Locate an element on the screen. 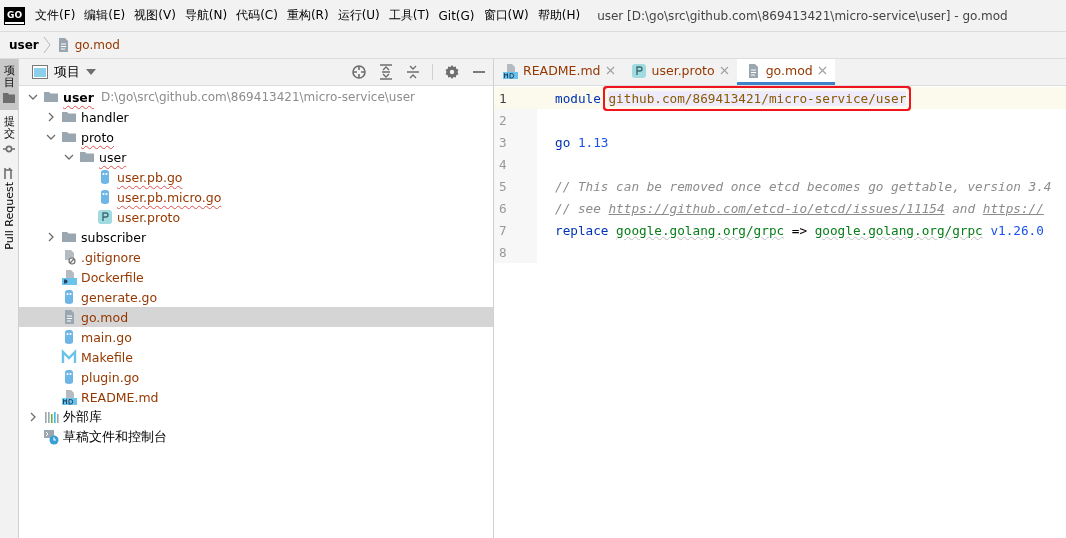 This screenshot has height=538, width=1066. dropdown-caret-icon is located at coordinates (91, 72).